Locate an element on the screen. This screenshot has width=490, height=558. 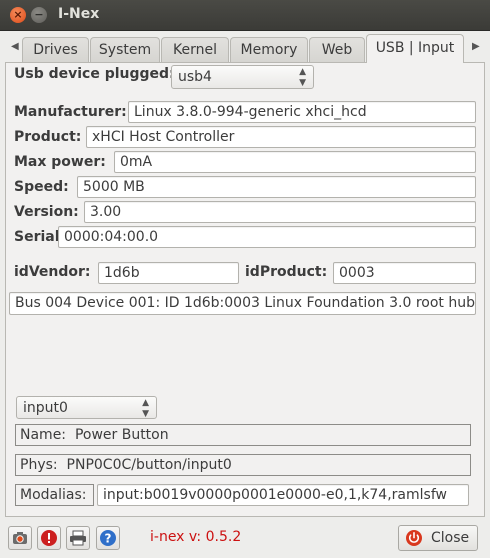
tab-kernel: Kernel is located at coordinates (195, 49).